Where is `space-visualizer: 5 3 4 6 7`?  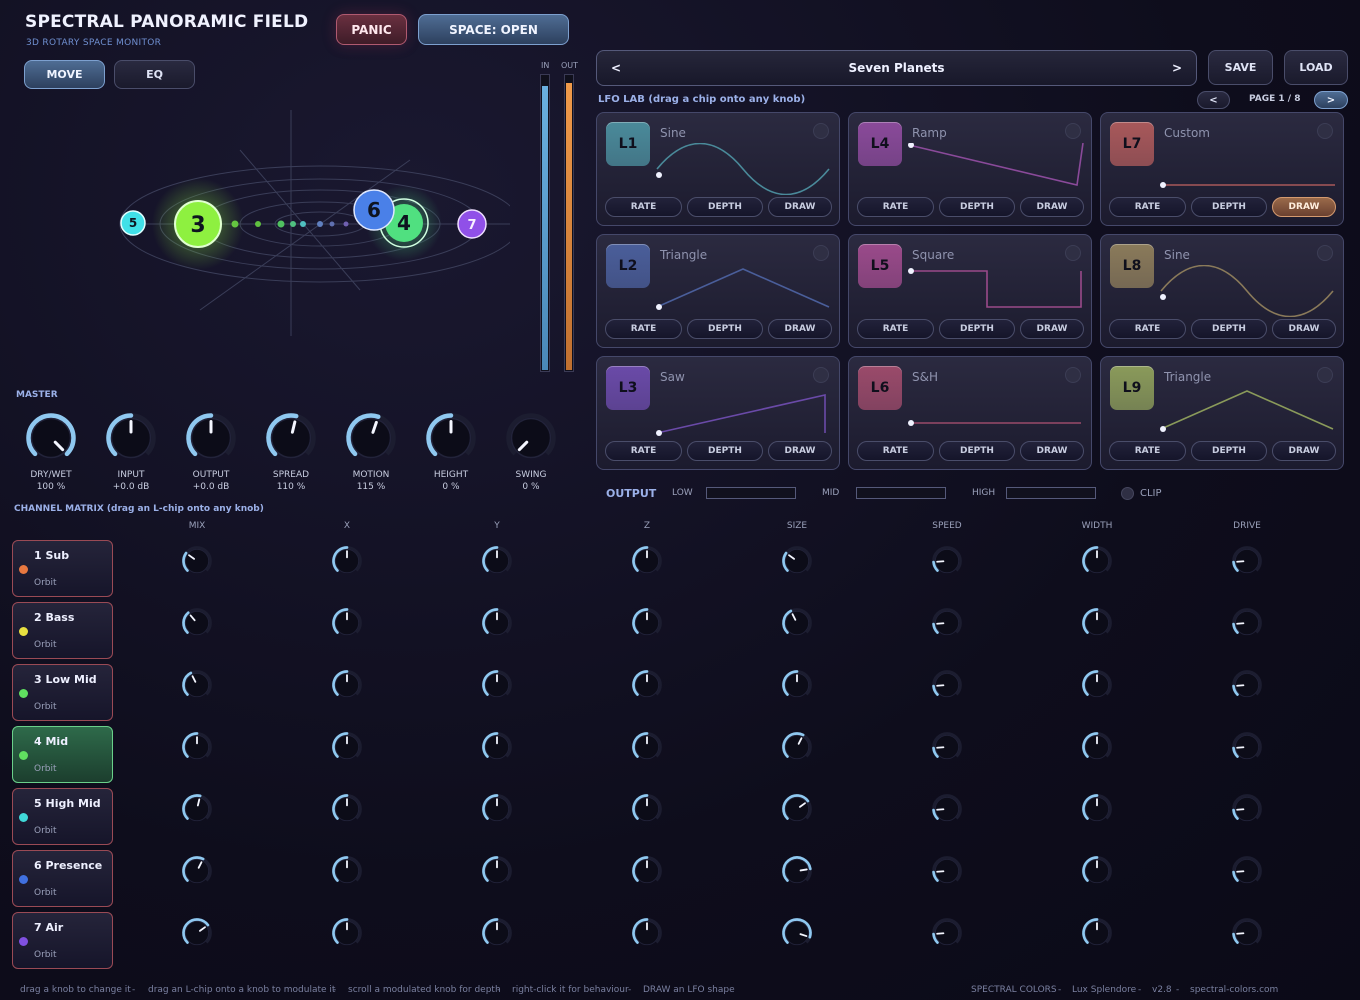
space-visualizer: 5 3 4 6 7 is located at coordinates (310, 225).